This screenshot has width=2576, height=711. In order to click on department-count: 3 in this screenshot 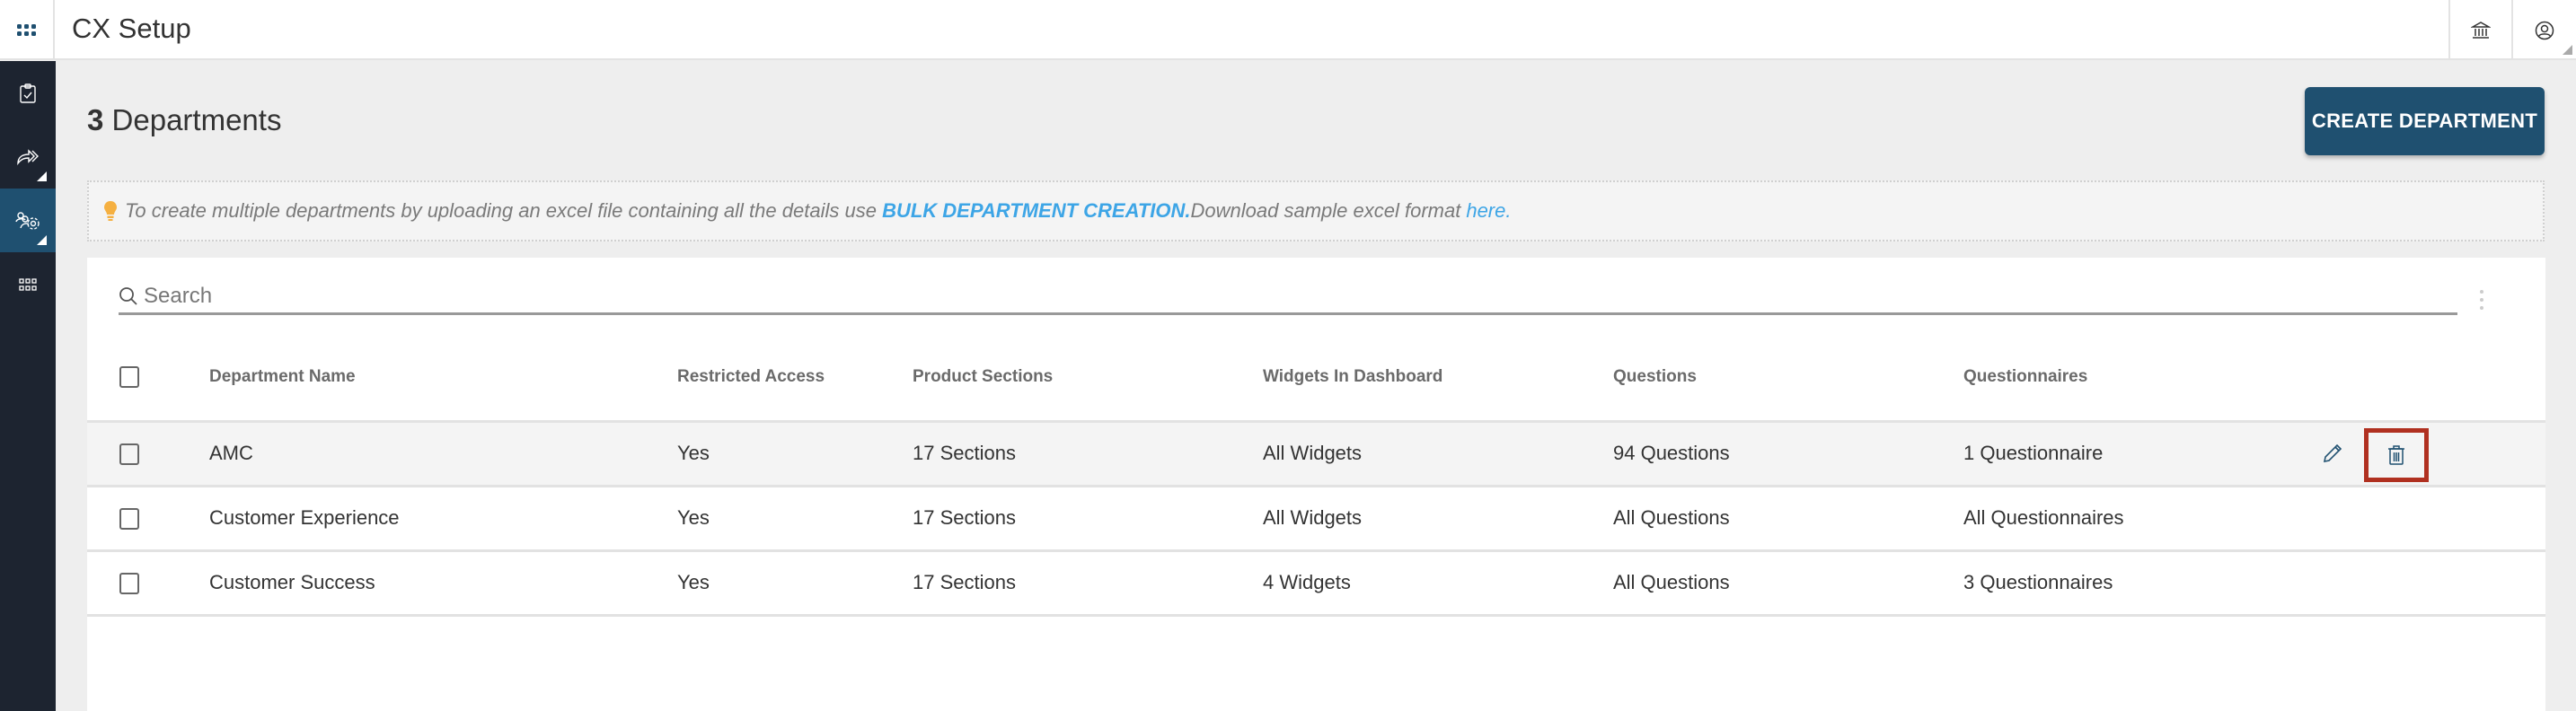, I will do `click(95, 119)`.